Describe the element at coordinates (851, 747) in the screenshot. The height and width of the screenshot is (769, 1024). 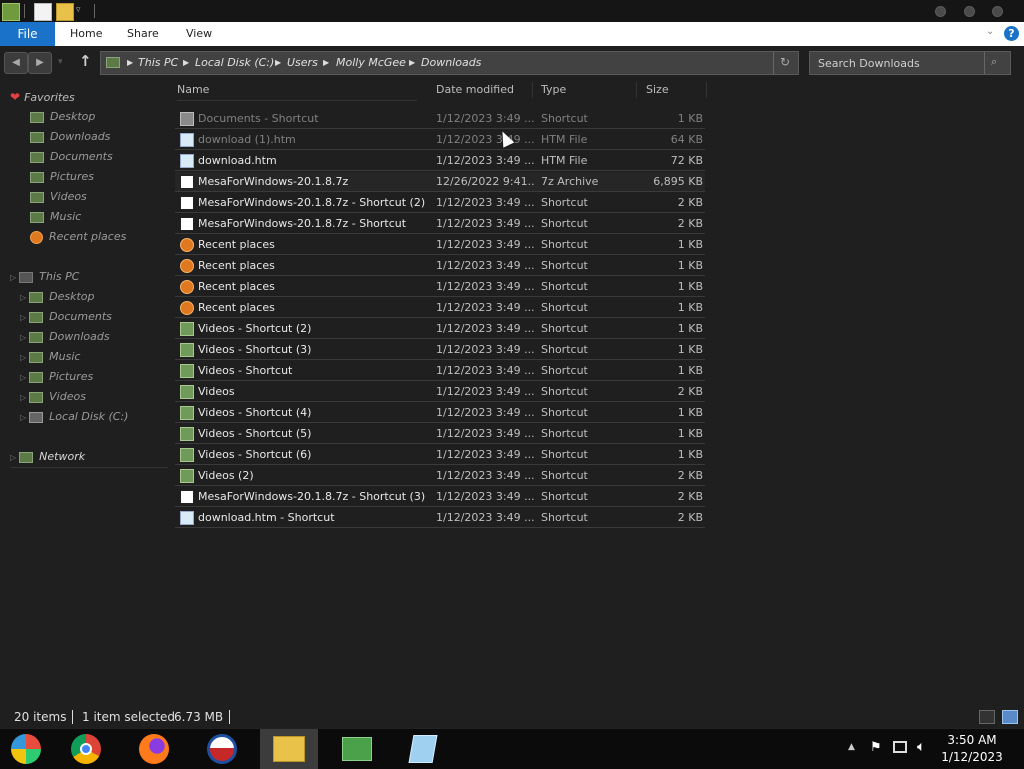
I see `show-hidden-icons-icon: ▲` at that location.